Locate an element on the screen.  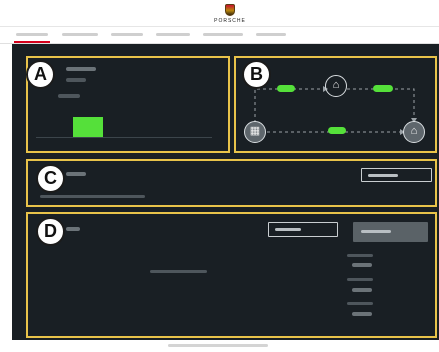
panel-a-value is located at coordinates (69, 96).